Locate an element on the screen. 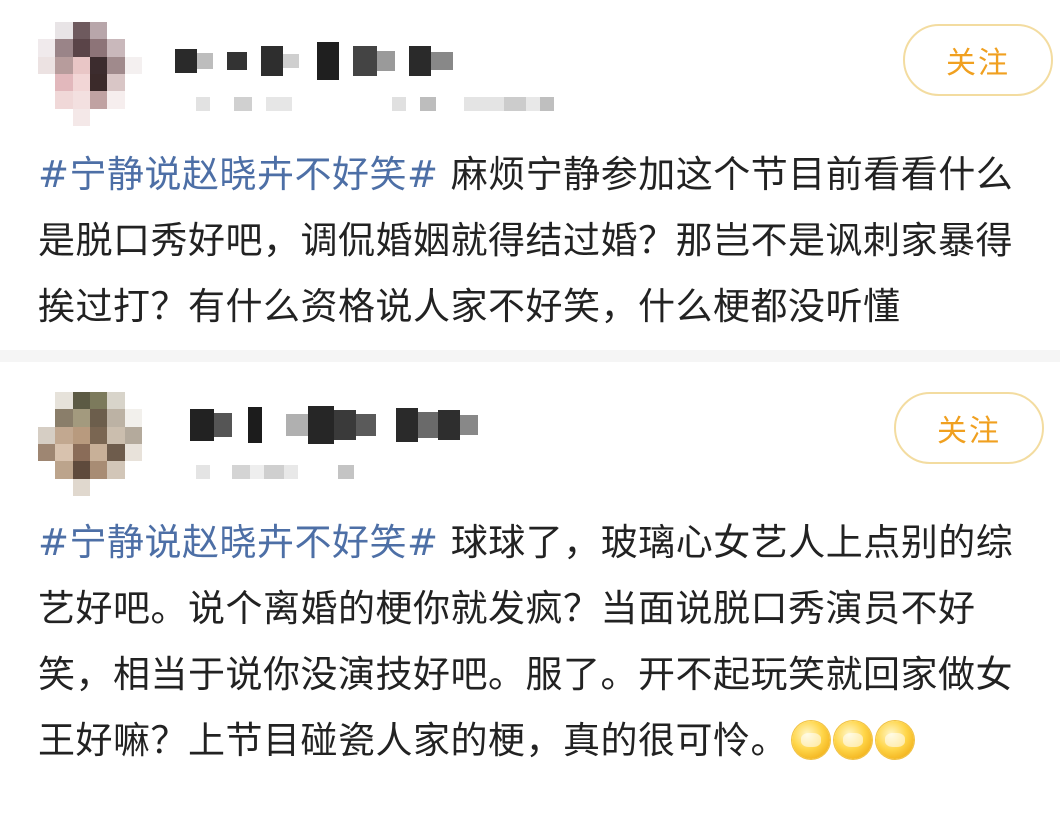 The height and width of the screenshot is (836, 1060). post-divider is located at coordinates (530, 356).